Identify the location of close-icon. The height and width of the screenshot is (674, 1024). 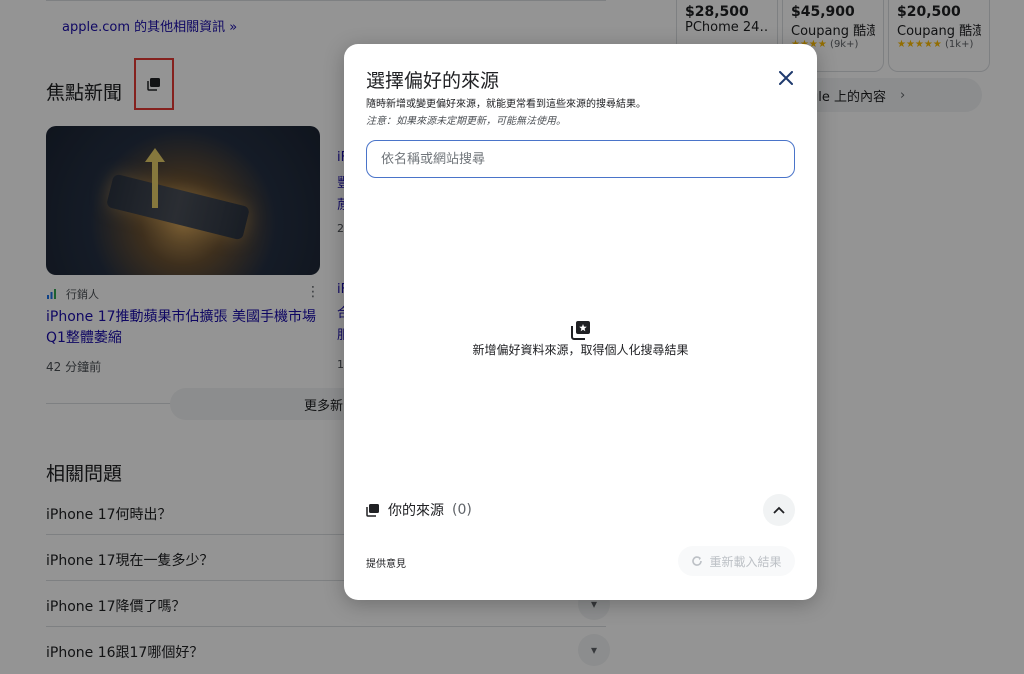
(786, 78).